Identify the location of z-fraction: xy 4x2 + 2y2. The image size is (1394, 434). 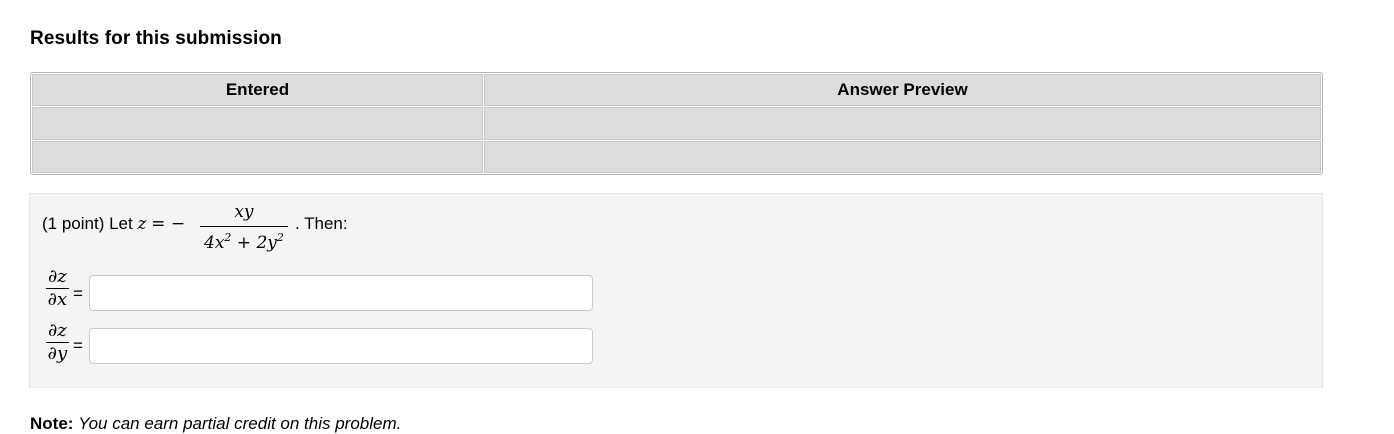
(244, 227).